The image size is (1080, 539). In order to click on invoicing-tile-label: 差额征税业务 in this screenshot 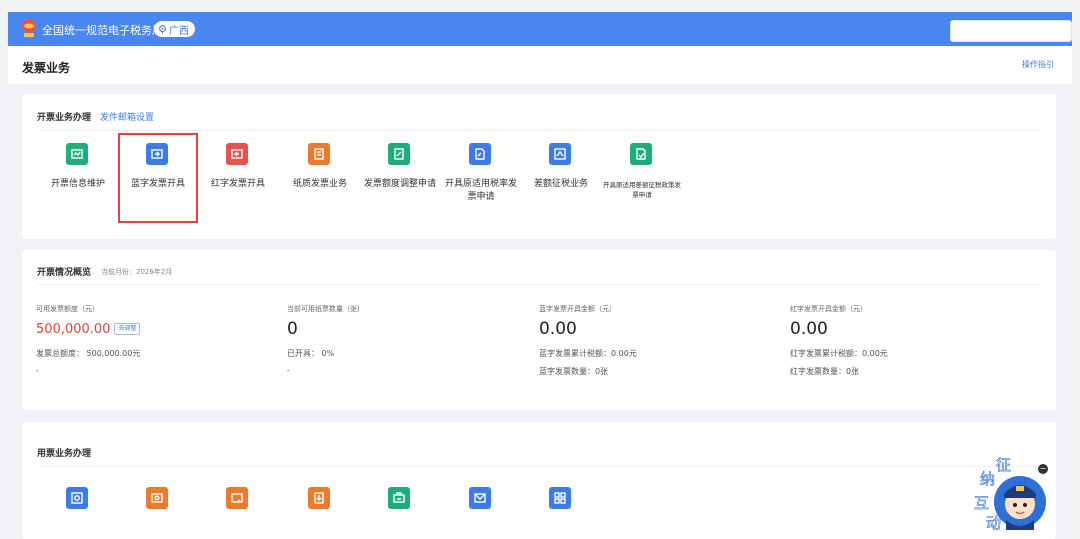, I will do `click(560, 184)`.